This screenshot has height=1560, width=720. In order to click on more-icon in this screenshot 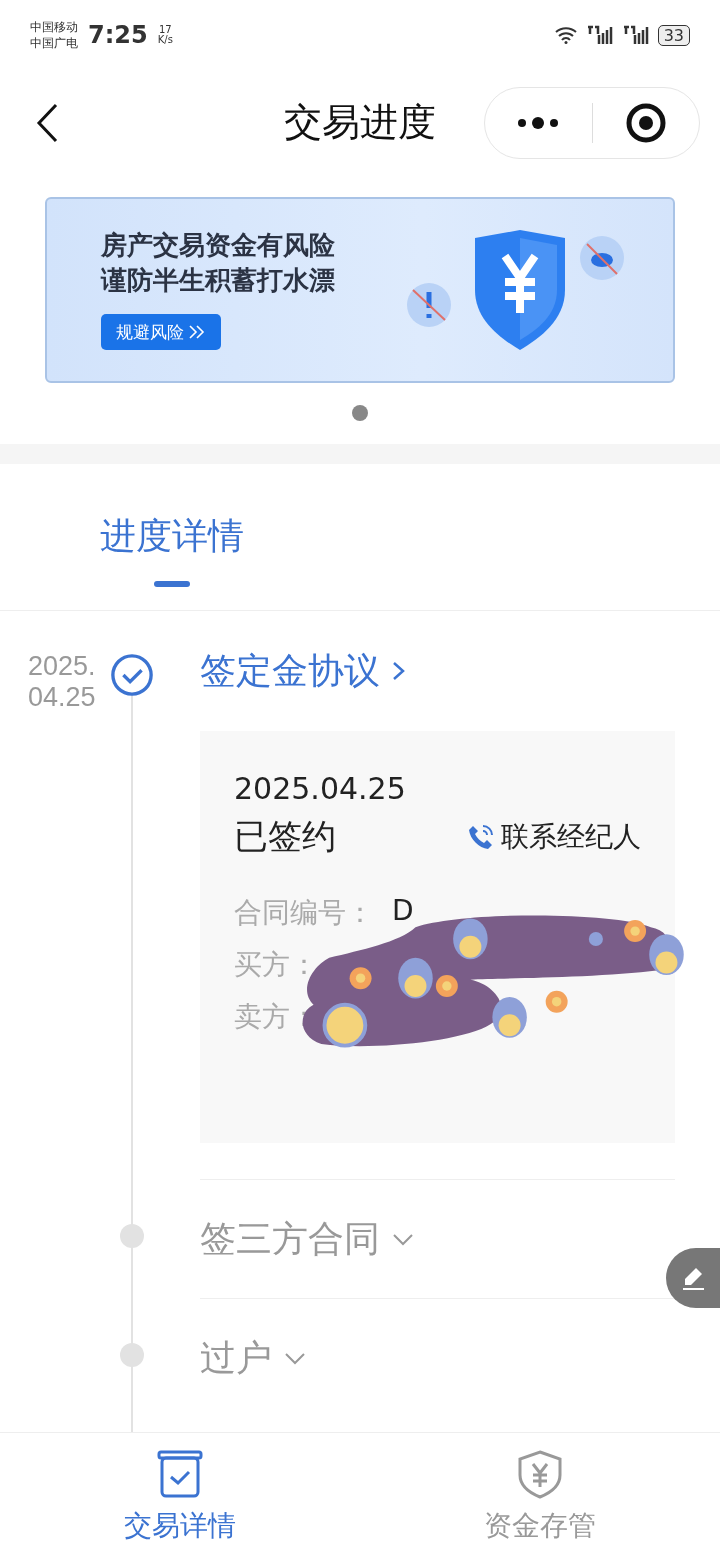, I will do `click(538, 122)`.